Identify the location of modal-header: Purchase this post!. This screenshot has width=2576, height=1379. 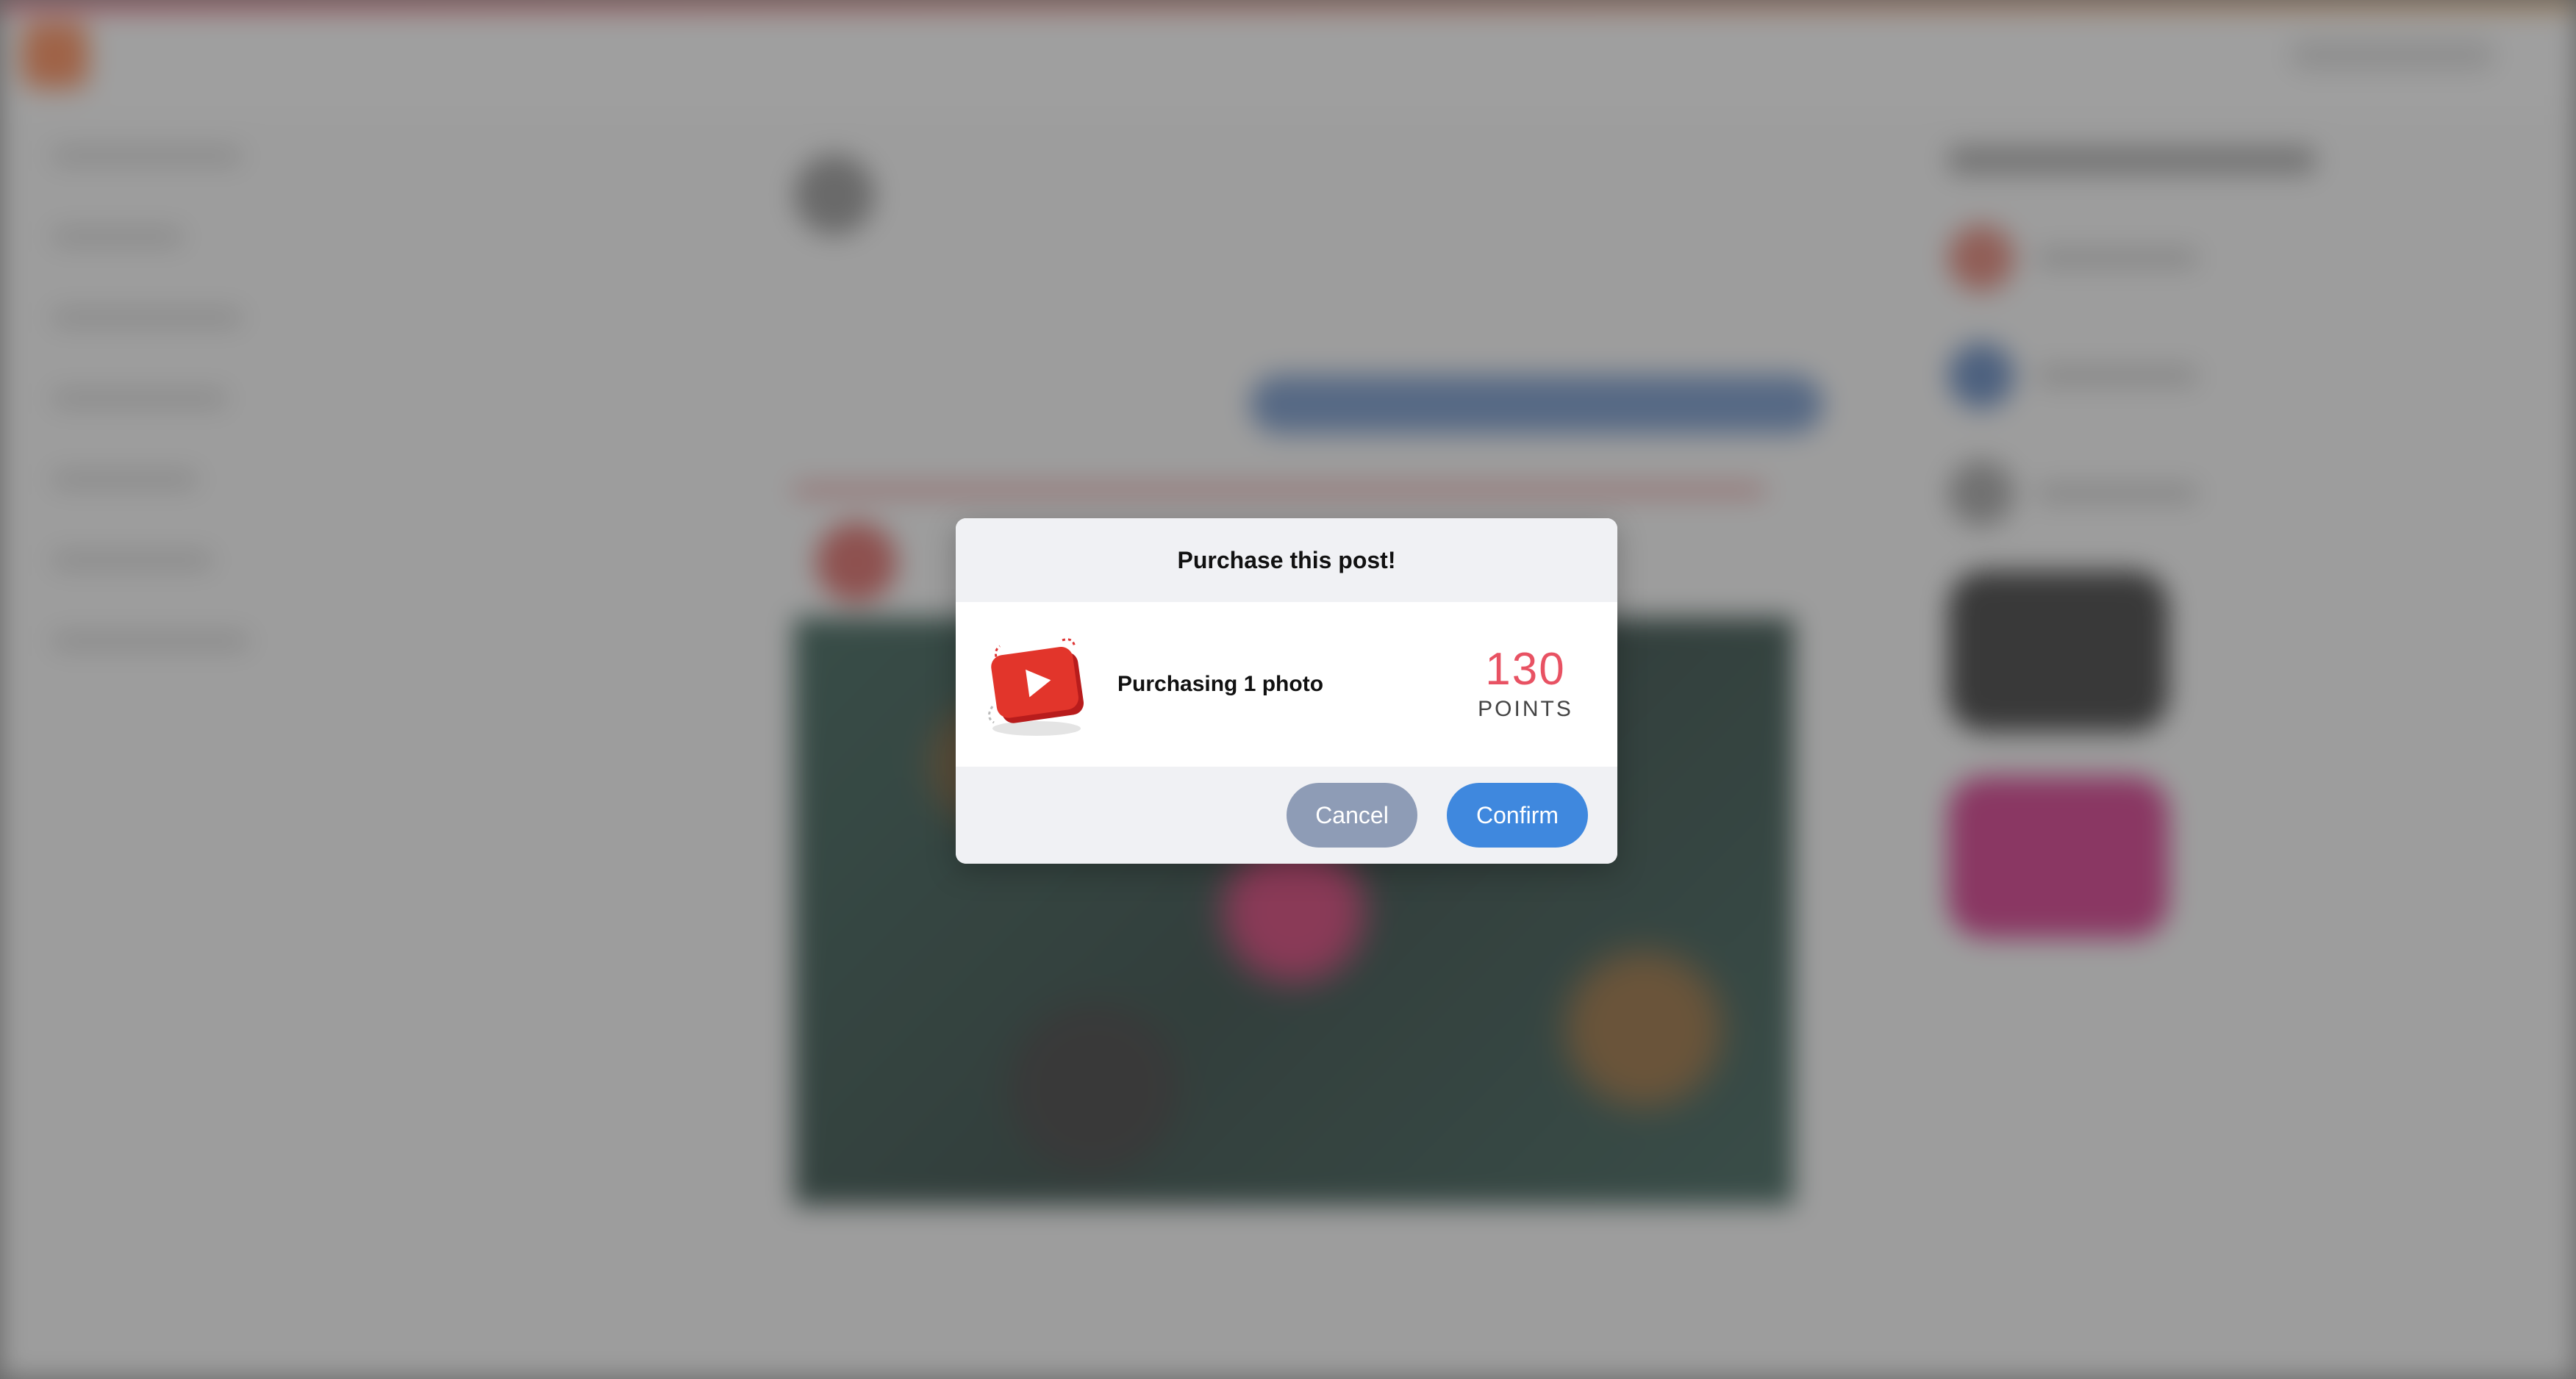
(1286, 560).